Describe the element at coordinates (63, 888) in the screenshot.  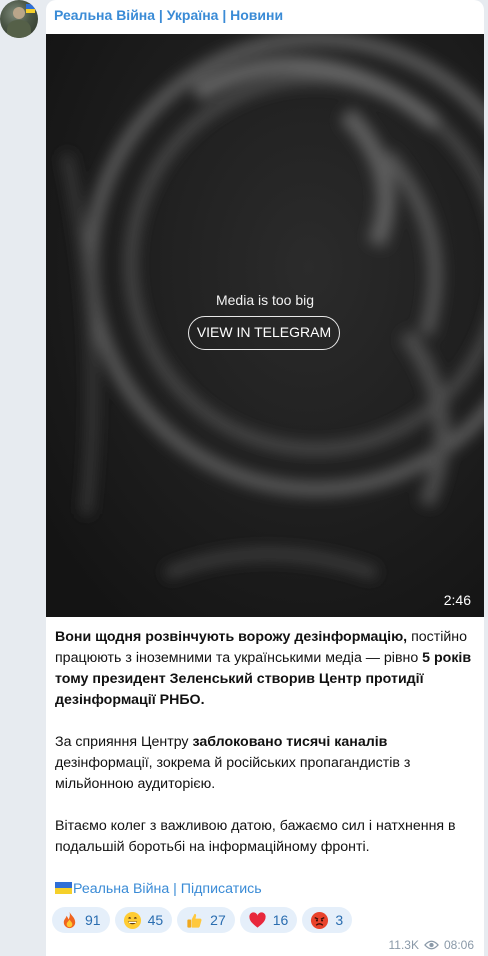
I see `ukraine-flag-icon` at that location.